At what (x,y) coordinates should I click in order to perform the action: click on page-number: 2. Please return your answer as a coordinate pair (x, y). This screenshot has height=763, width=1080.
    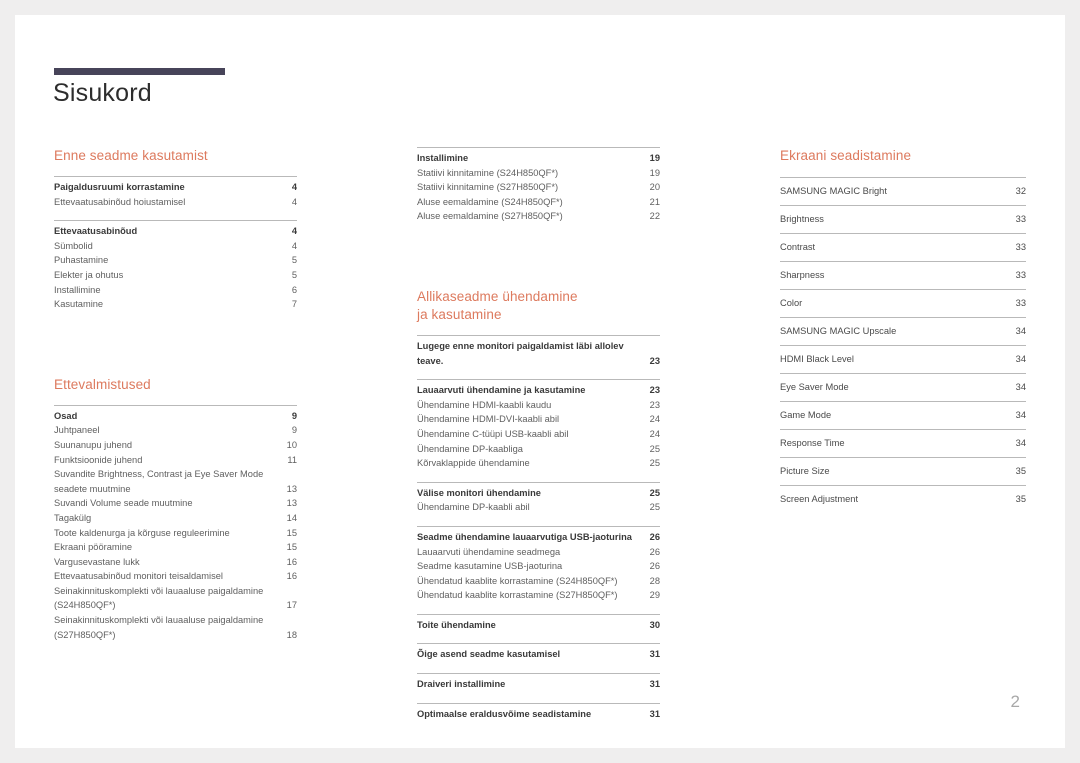
    Looking at the image, I should click on (1015, 701).